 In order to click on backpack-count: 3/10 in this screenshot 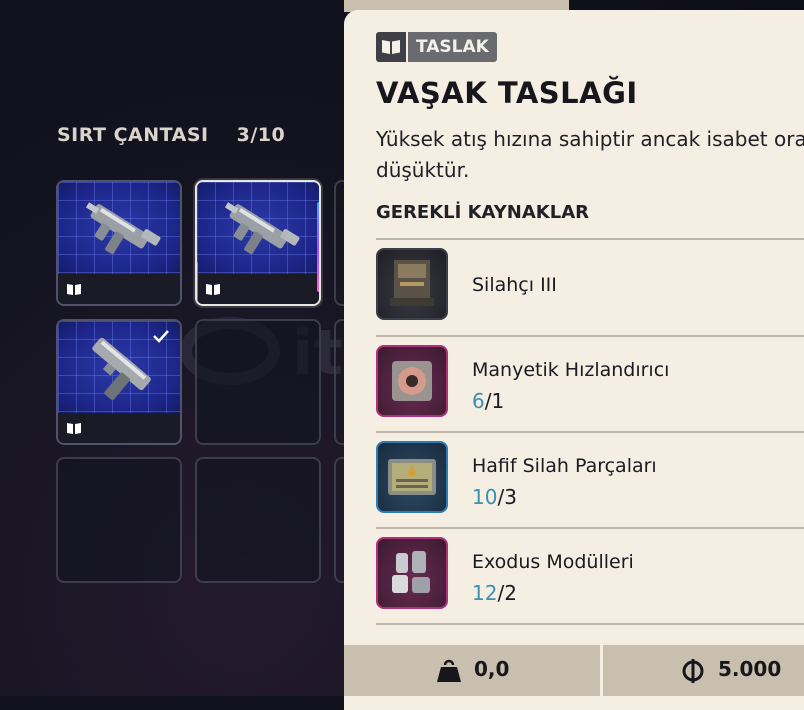, I will do `click(261, 135)`.